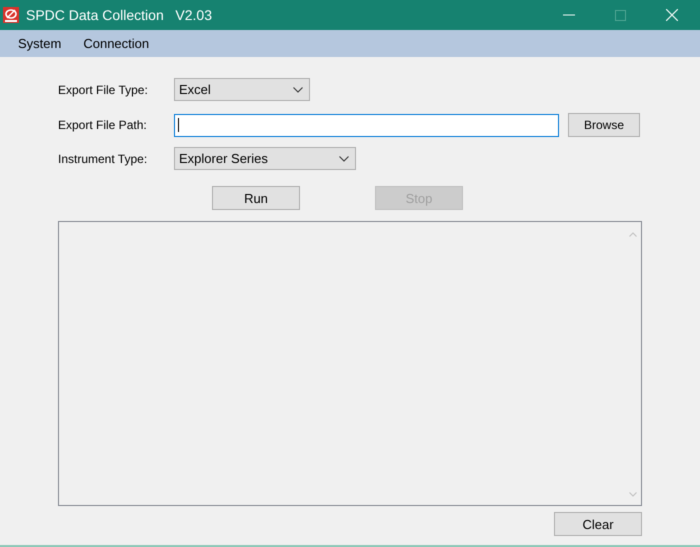 The height and width of the screenshot is (547, 700). I want to click on menu-item: Connection, so click(116, 43).